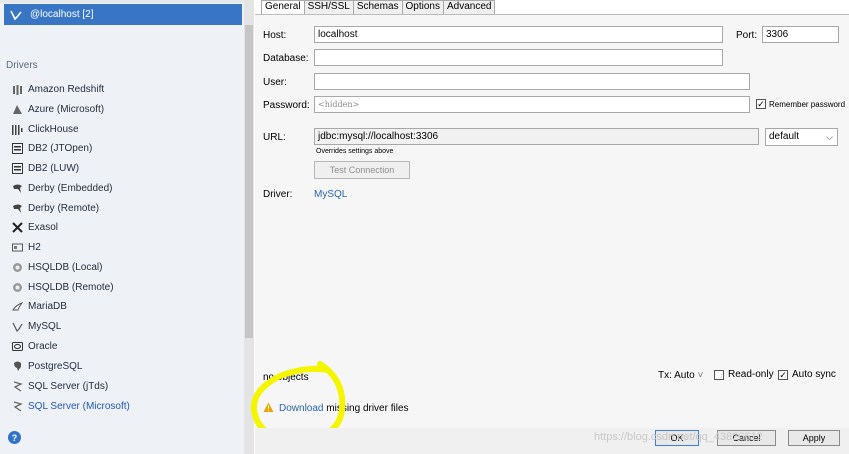  I want to click on driver-sqlserver-jtds: SQL Server (jTds), so click(59, 386).